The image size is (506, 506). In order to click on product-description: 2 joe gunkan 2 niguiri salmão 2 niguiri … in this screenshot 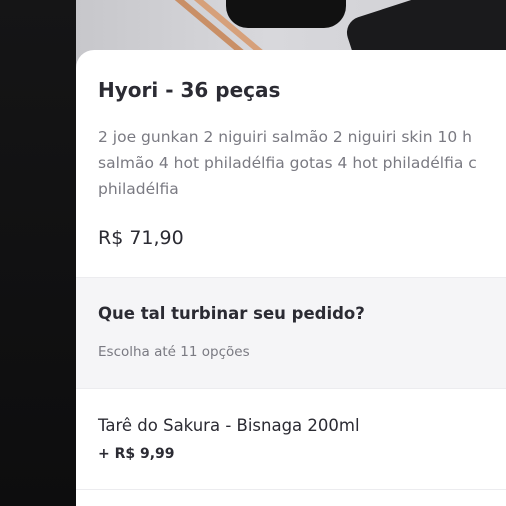, I will do `click(302, 163)`.